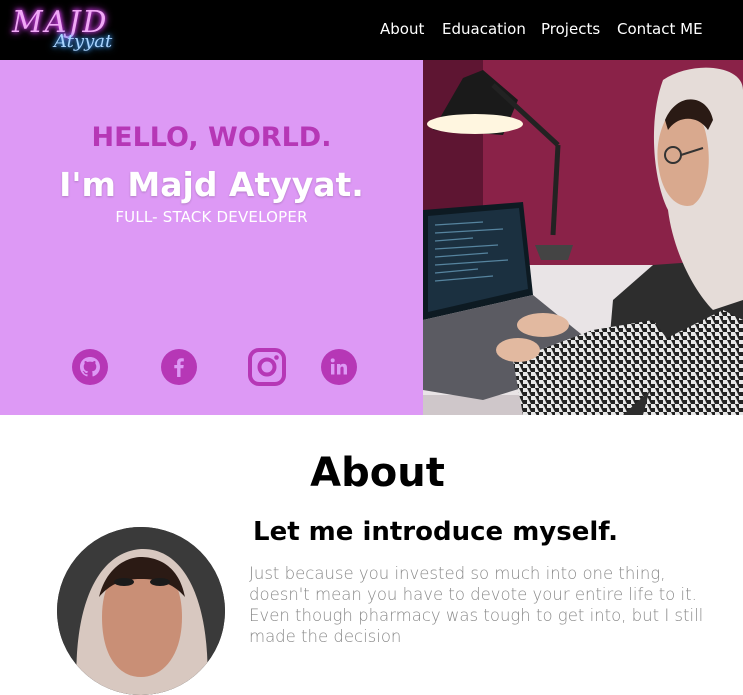  Describe the element at coordinates (90, 367) in the screenshot. I see `github-icon` at that location.